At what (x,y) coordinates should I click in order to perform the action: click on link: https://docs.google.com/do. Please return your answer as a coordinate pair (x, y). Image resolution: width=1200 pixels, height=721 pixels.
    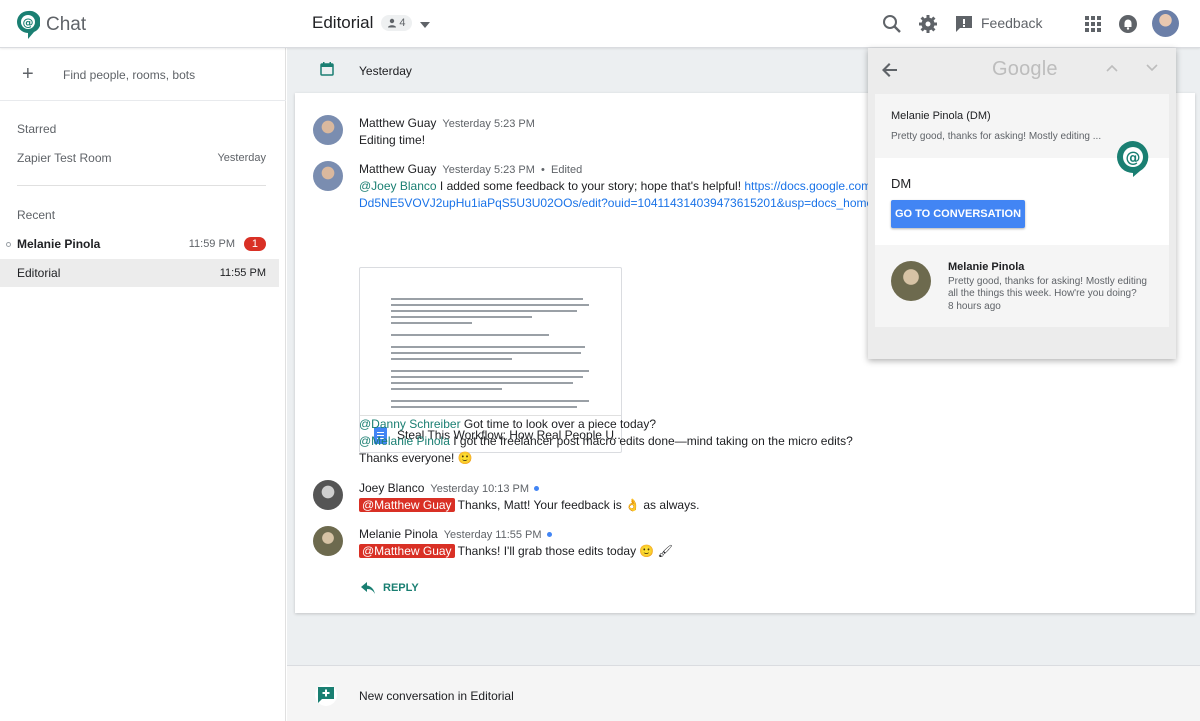
    Looking at the image, I should click on (815, 186).